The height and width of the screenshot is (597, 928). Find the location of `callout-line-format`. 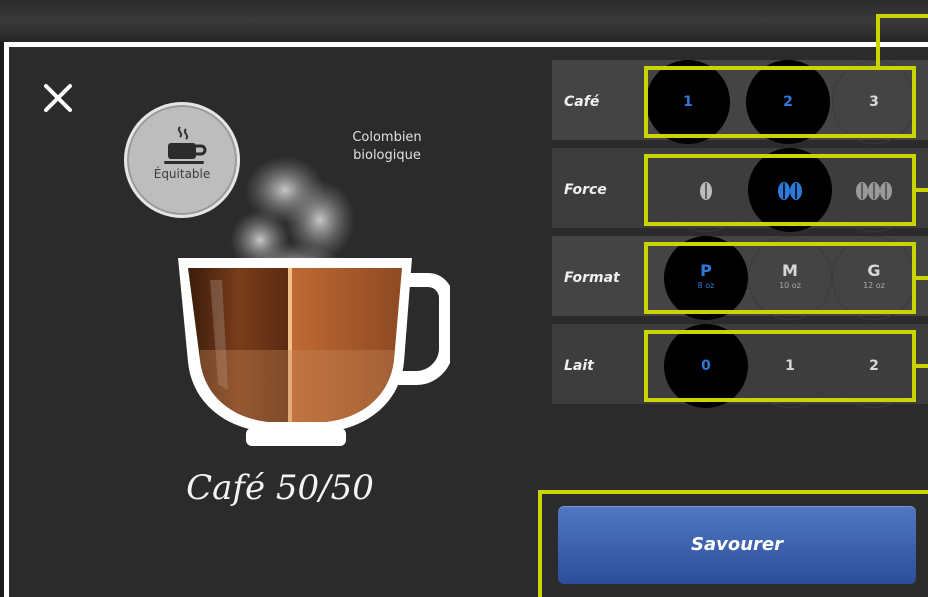

callout-line-format is located at coordinates (922, 278).